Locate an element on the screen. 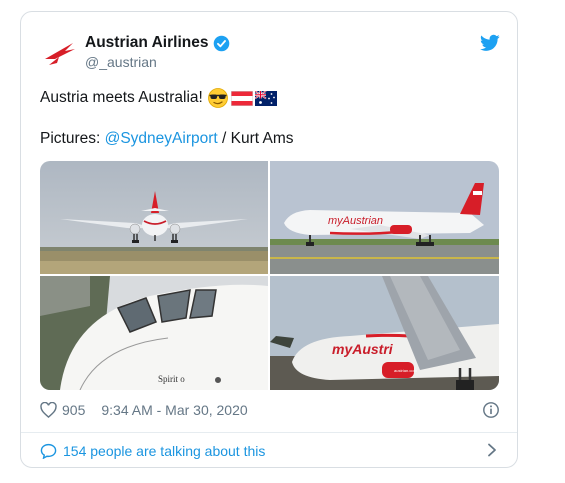  conversation-link: 154 people are talking about this is located at coordinates (269, 451).